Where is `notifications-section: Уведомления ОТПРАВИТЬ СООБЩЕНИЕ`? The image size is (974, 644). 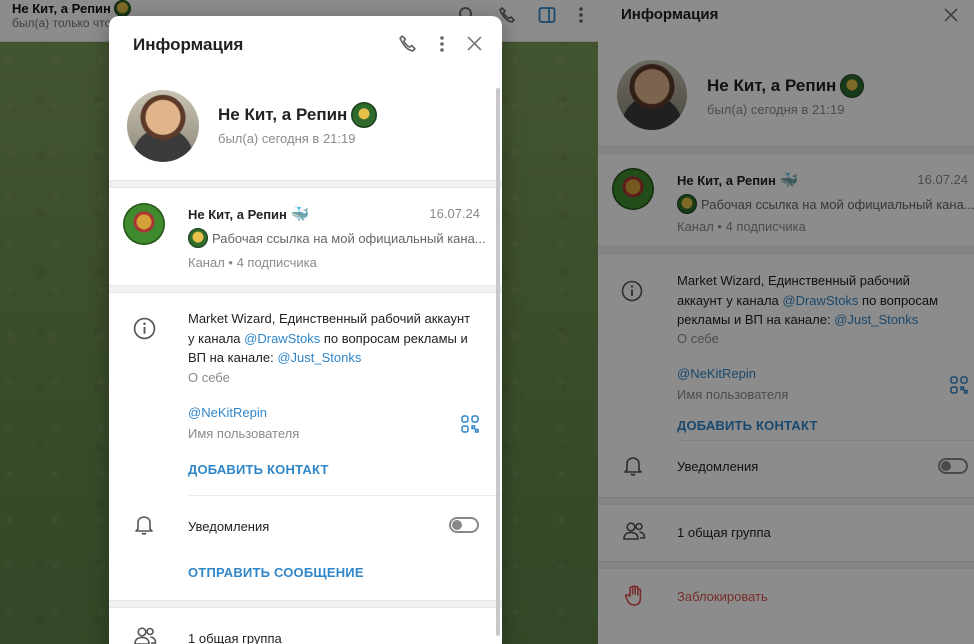 notifications-section: Уведомления ОТПРАВИТЬ СООБЩЕНИЕ is located at coordinates (305, 548).